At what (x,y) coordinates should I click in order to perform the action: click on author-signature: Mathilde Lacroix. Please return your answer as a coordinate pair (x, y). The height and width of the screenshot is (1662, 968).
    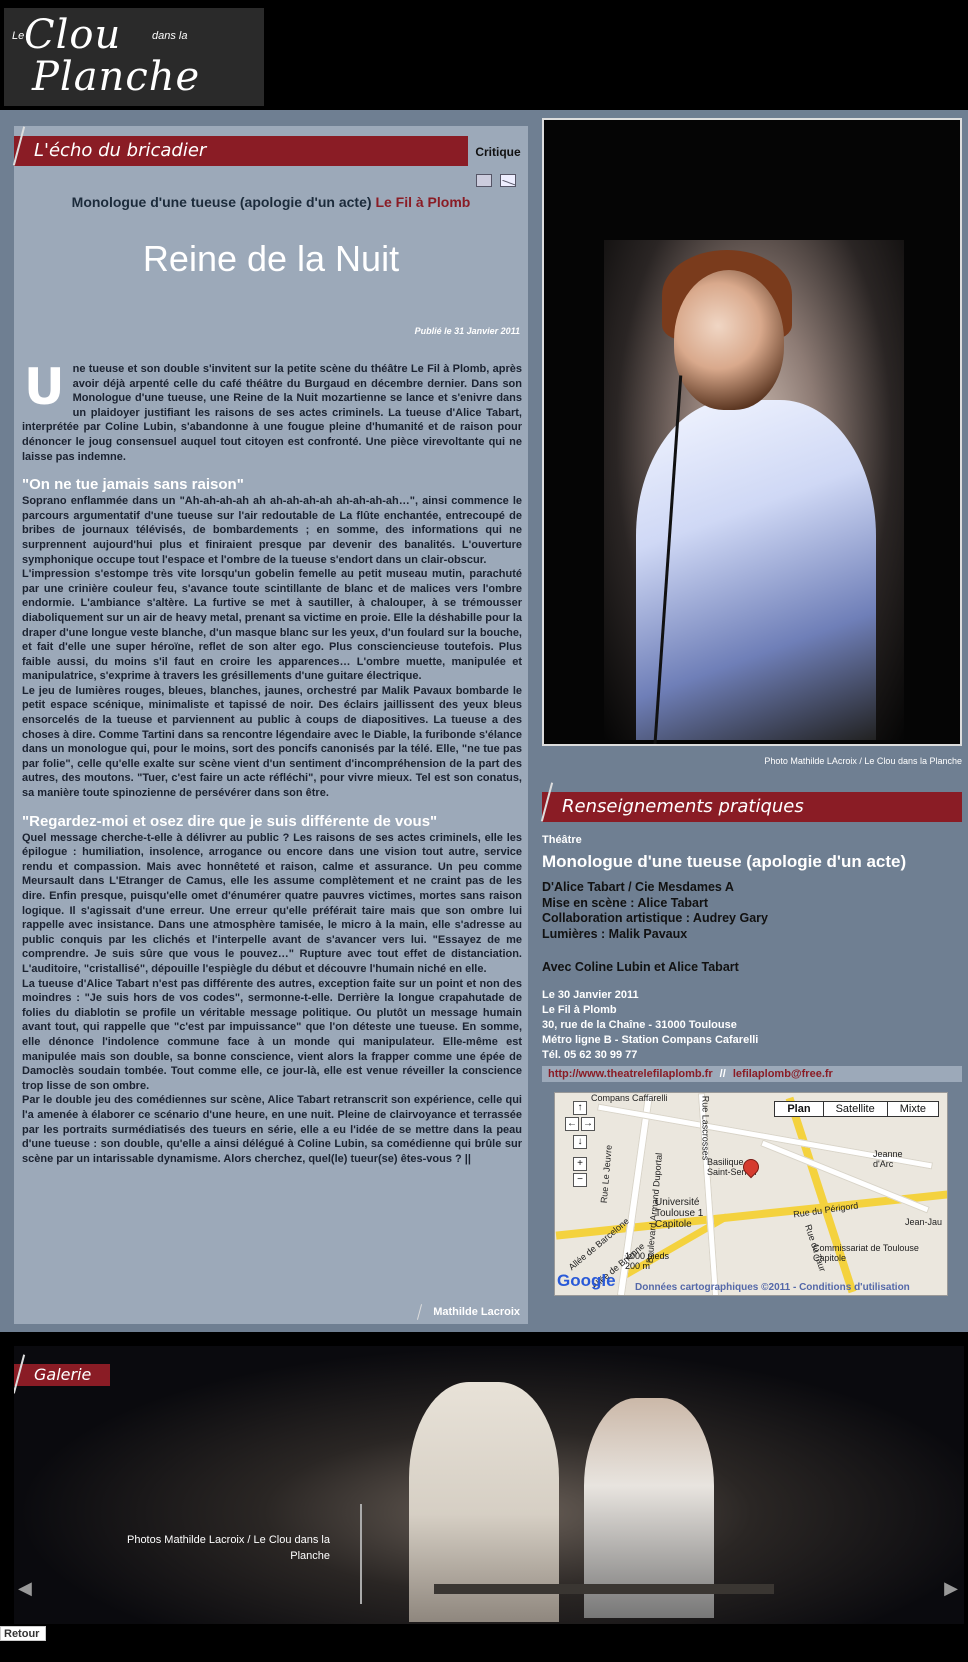
    Looking at the image, I should click on (468, 1312).